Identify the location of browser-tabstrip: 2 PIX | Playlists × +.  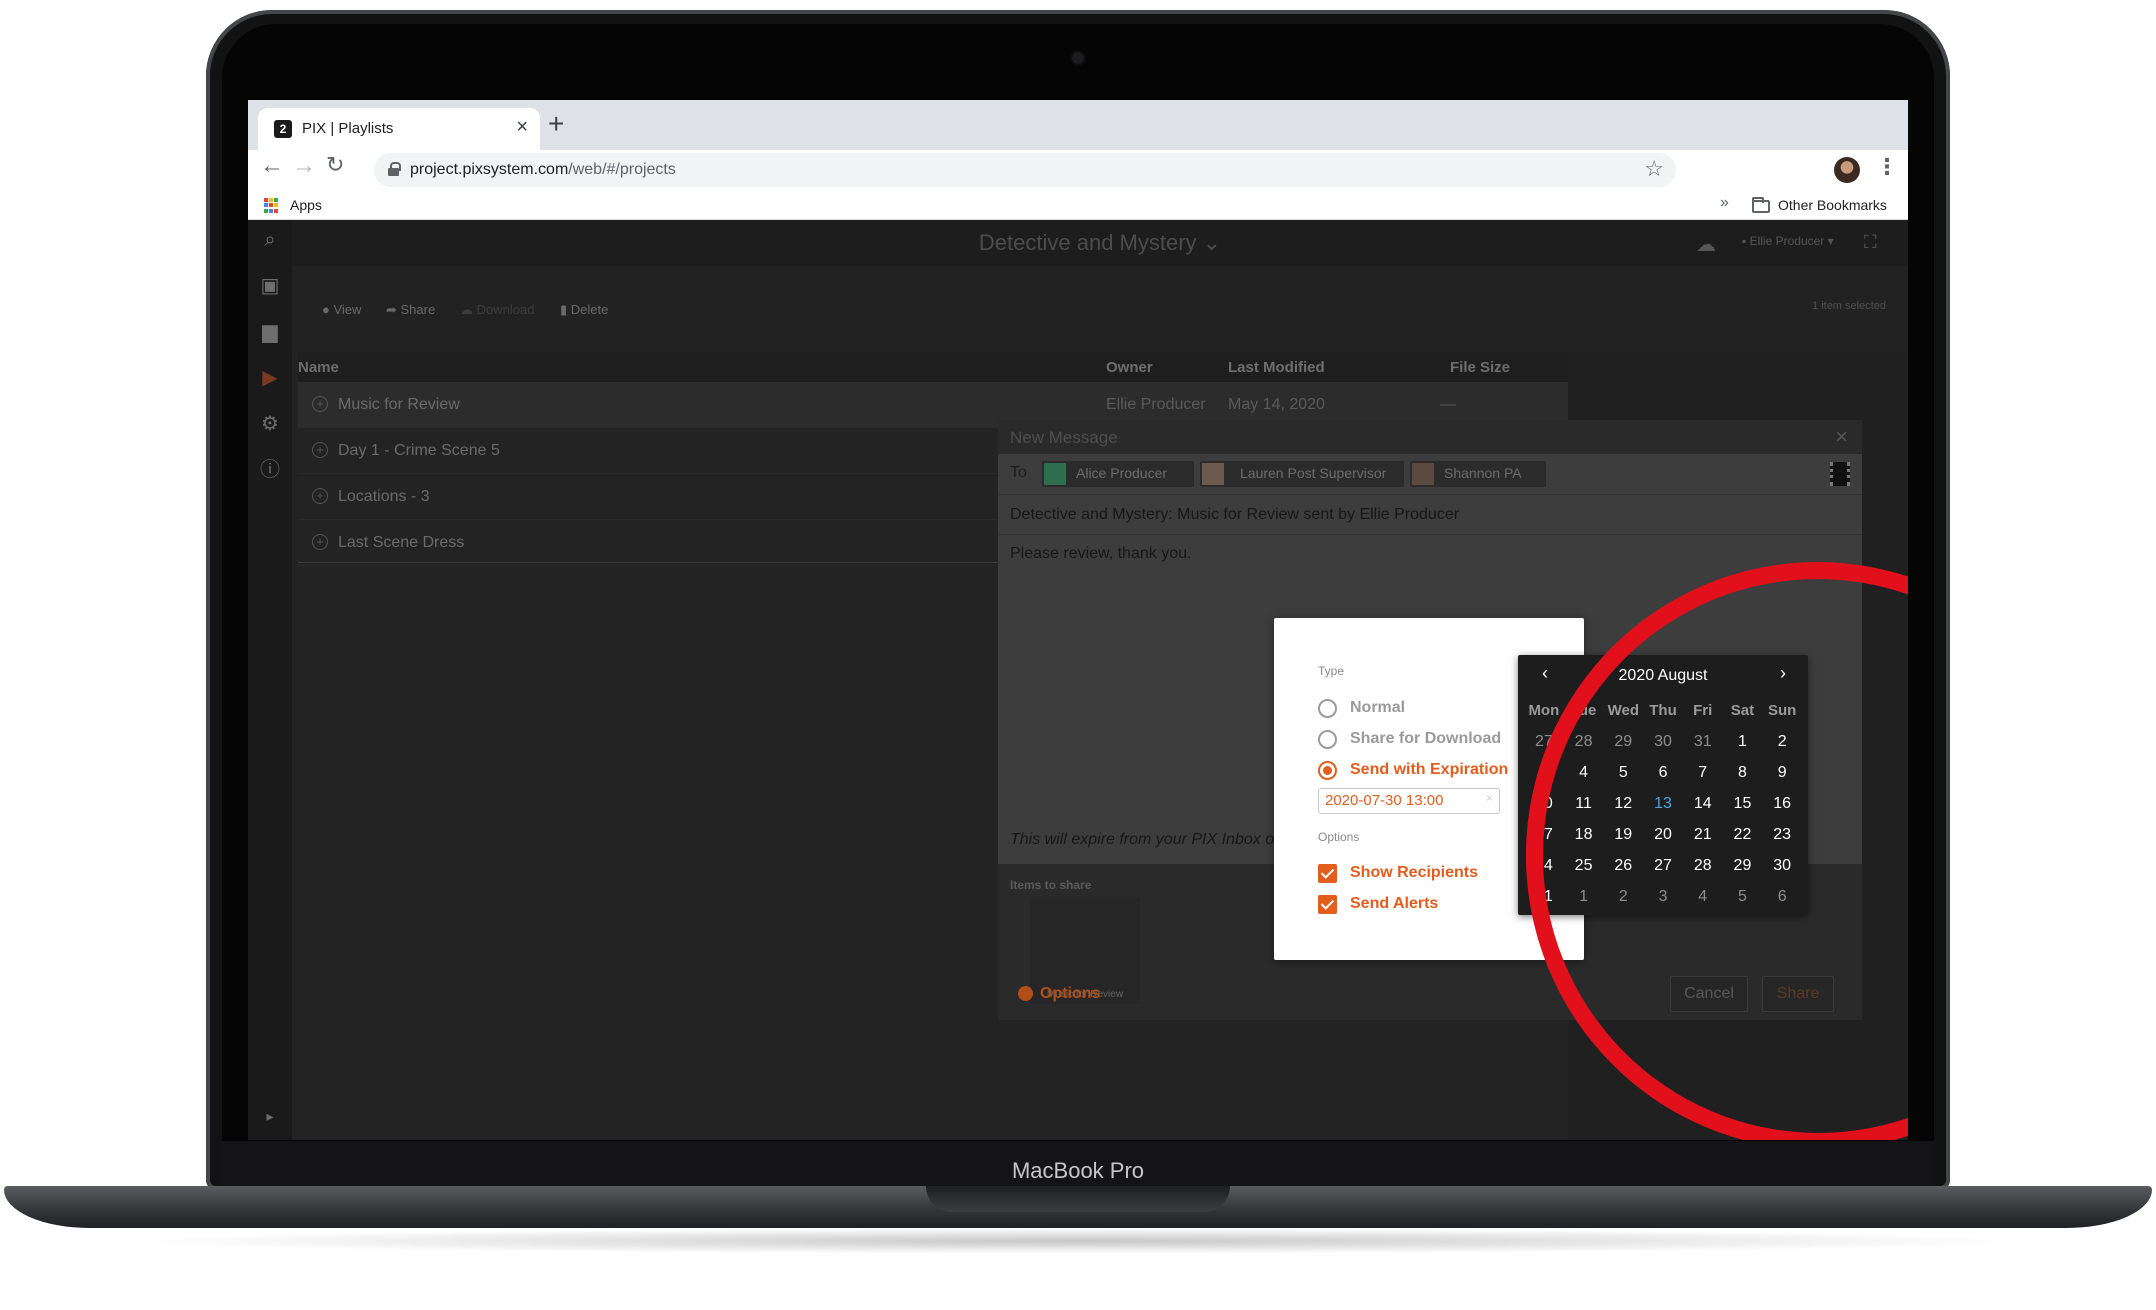
(1078, 125).